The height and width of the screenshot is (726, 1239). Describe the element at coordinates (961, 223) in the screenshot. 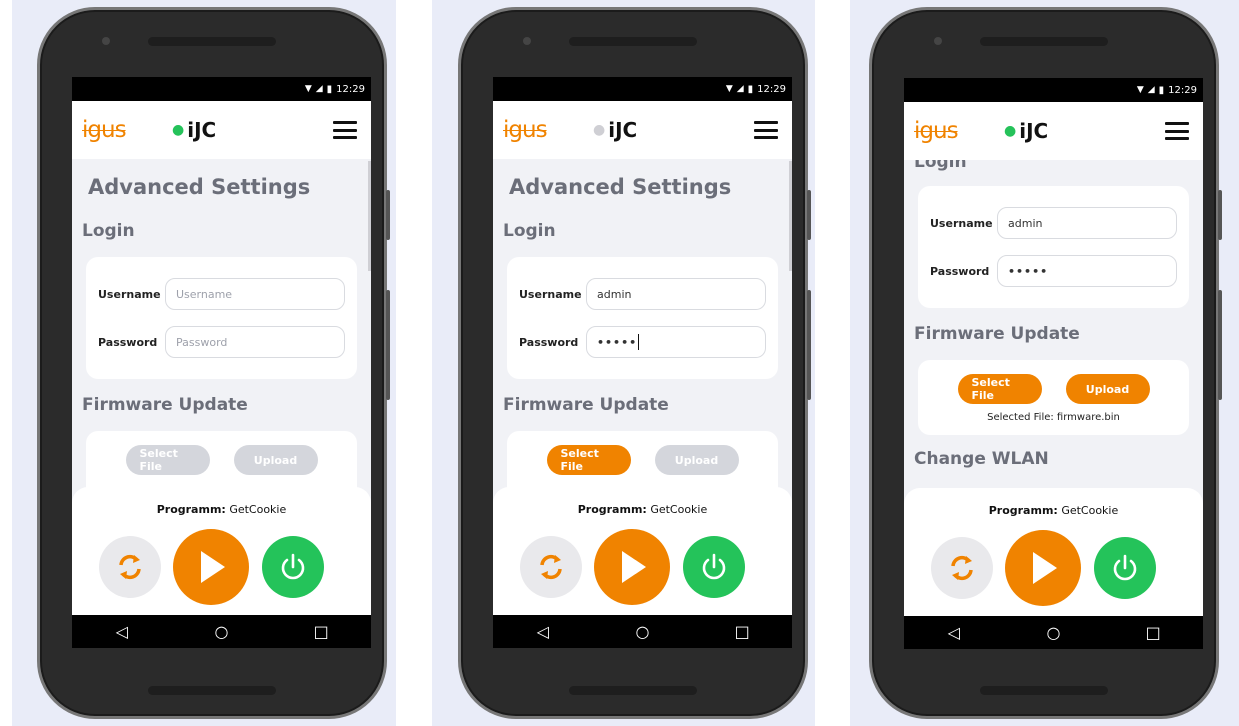

I see `username-label: Username` at that location.